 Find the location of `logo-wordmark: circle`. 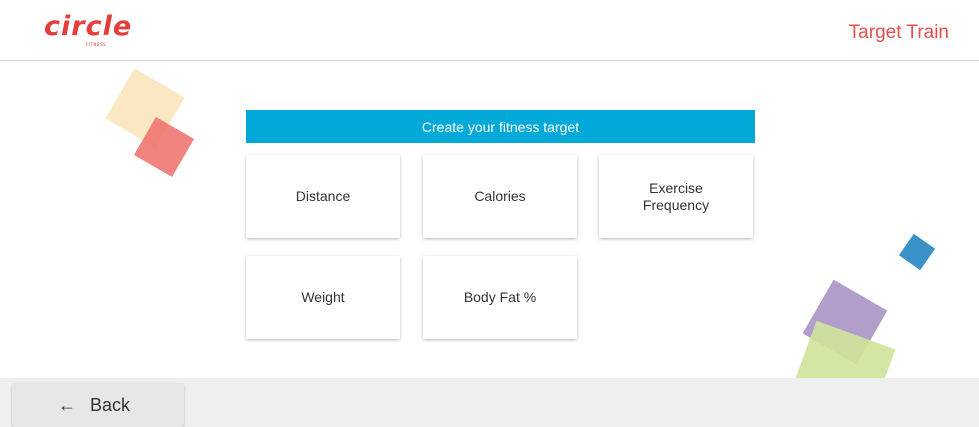

logo-wordmark: circle is located at coordinates (88, 26).